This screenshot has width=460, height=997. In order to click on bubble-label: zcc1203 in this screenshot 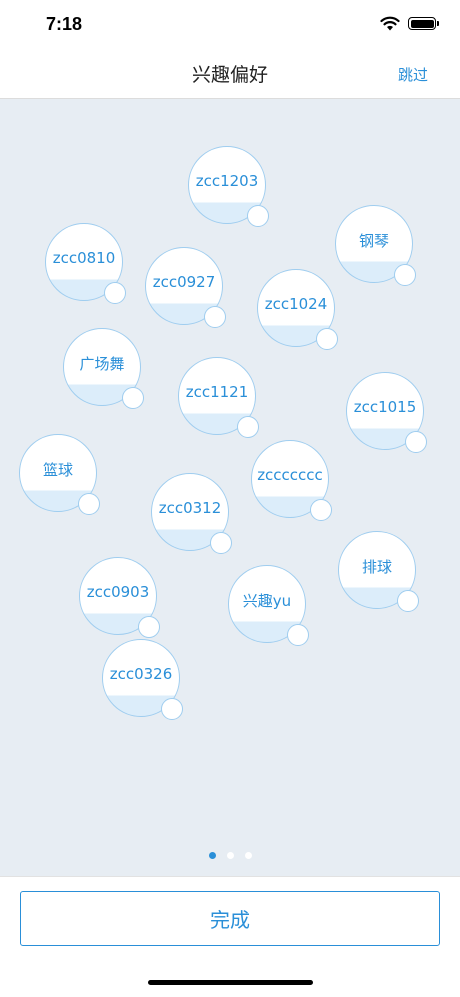, I will do `click(227, 181)`.